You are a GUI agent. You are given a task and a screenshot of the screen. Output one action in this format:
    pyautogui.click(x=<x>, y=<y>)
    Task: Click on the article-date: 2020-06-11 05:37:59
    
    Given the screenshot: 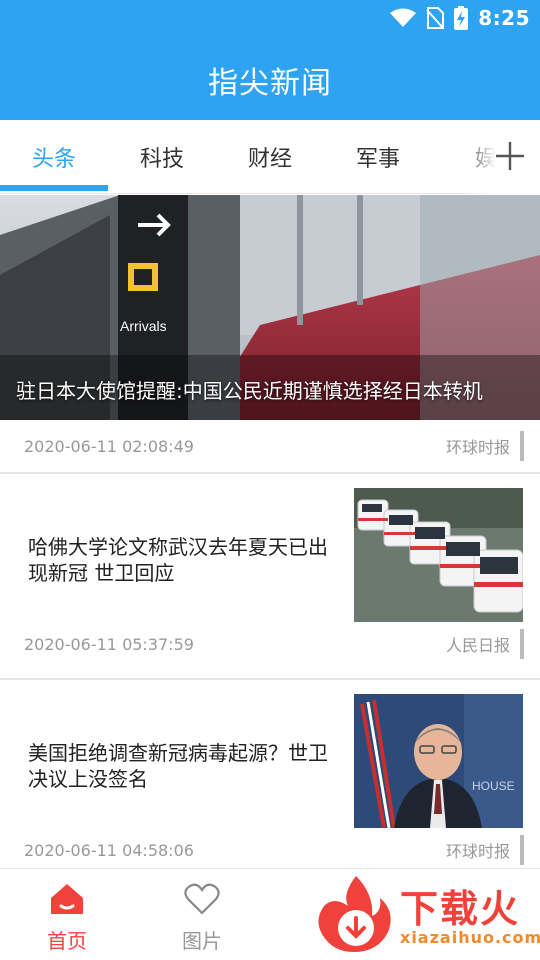 What is the action you would take?
    pyautogui.click(x=109, y=644)
    